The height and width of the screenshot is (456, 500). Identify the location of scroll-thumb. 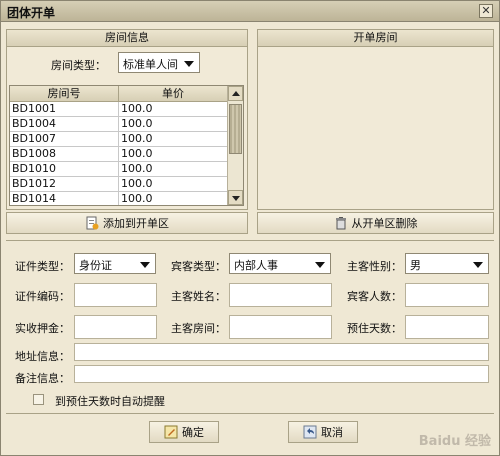
(235, 129).